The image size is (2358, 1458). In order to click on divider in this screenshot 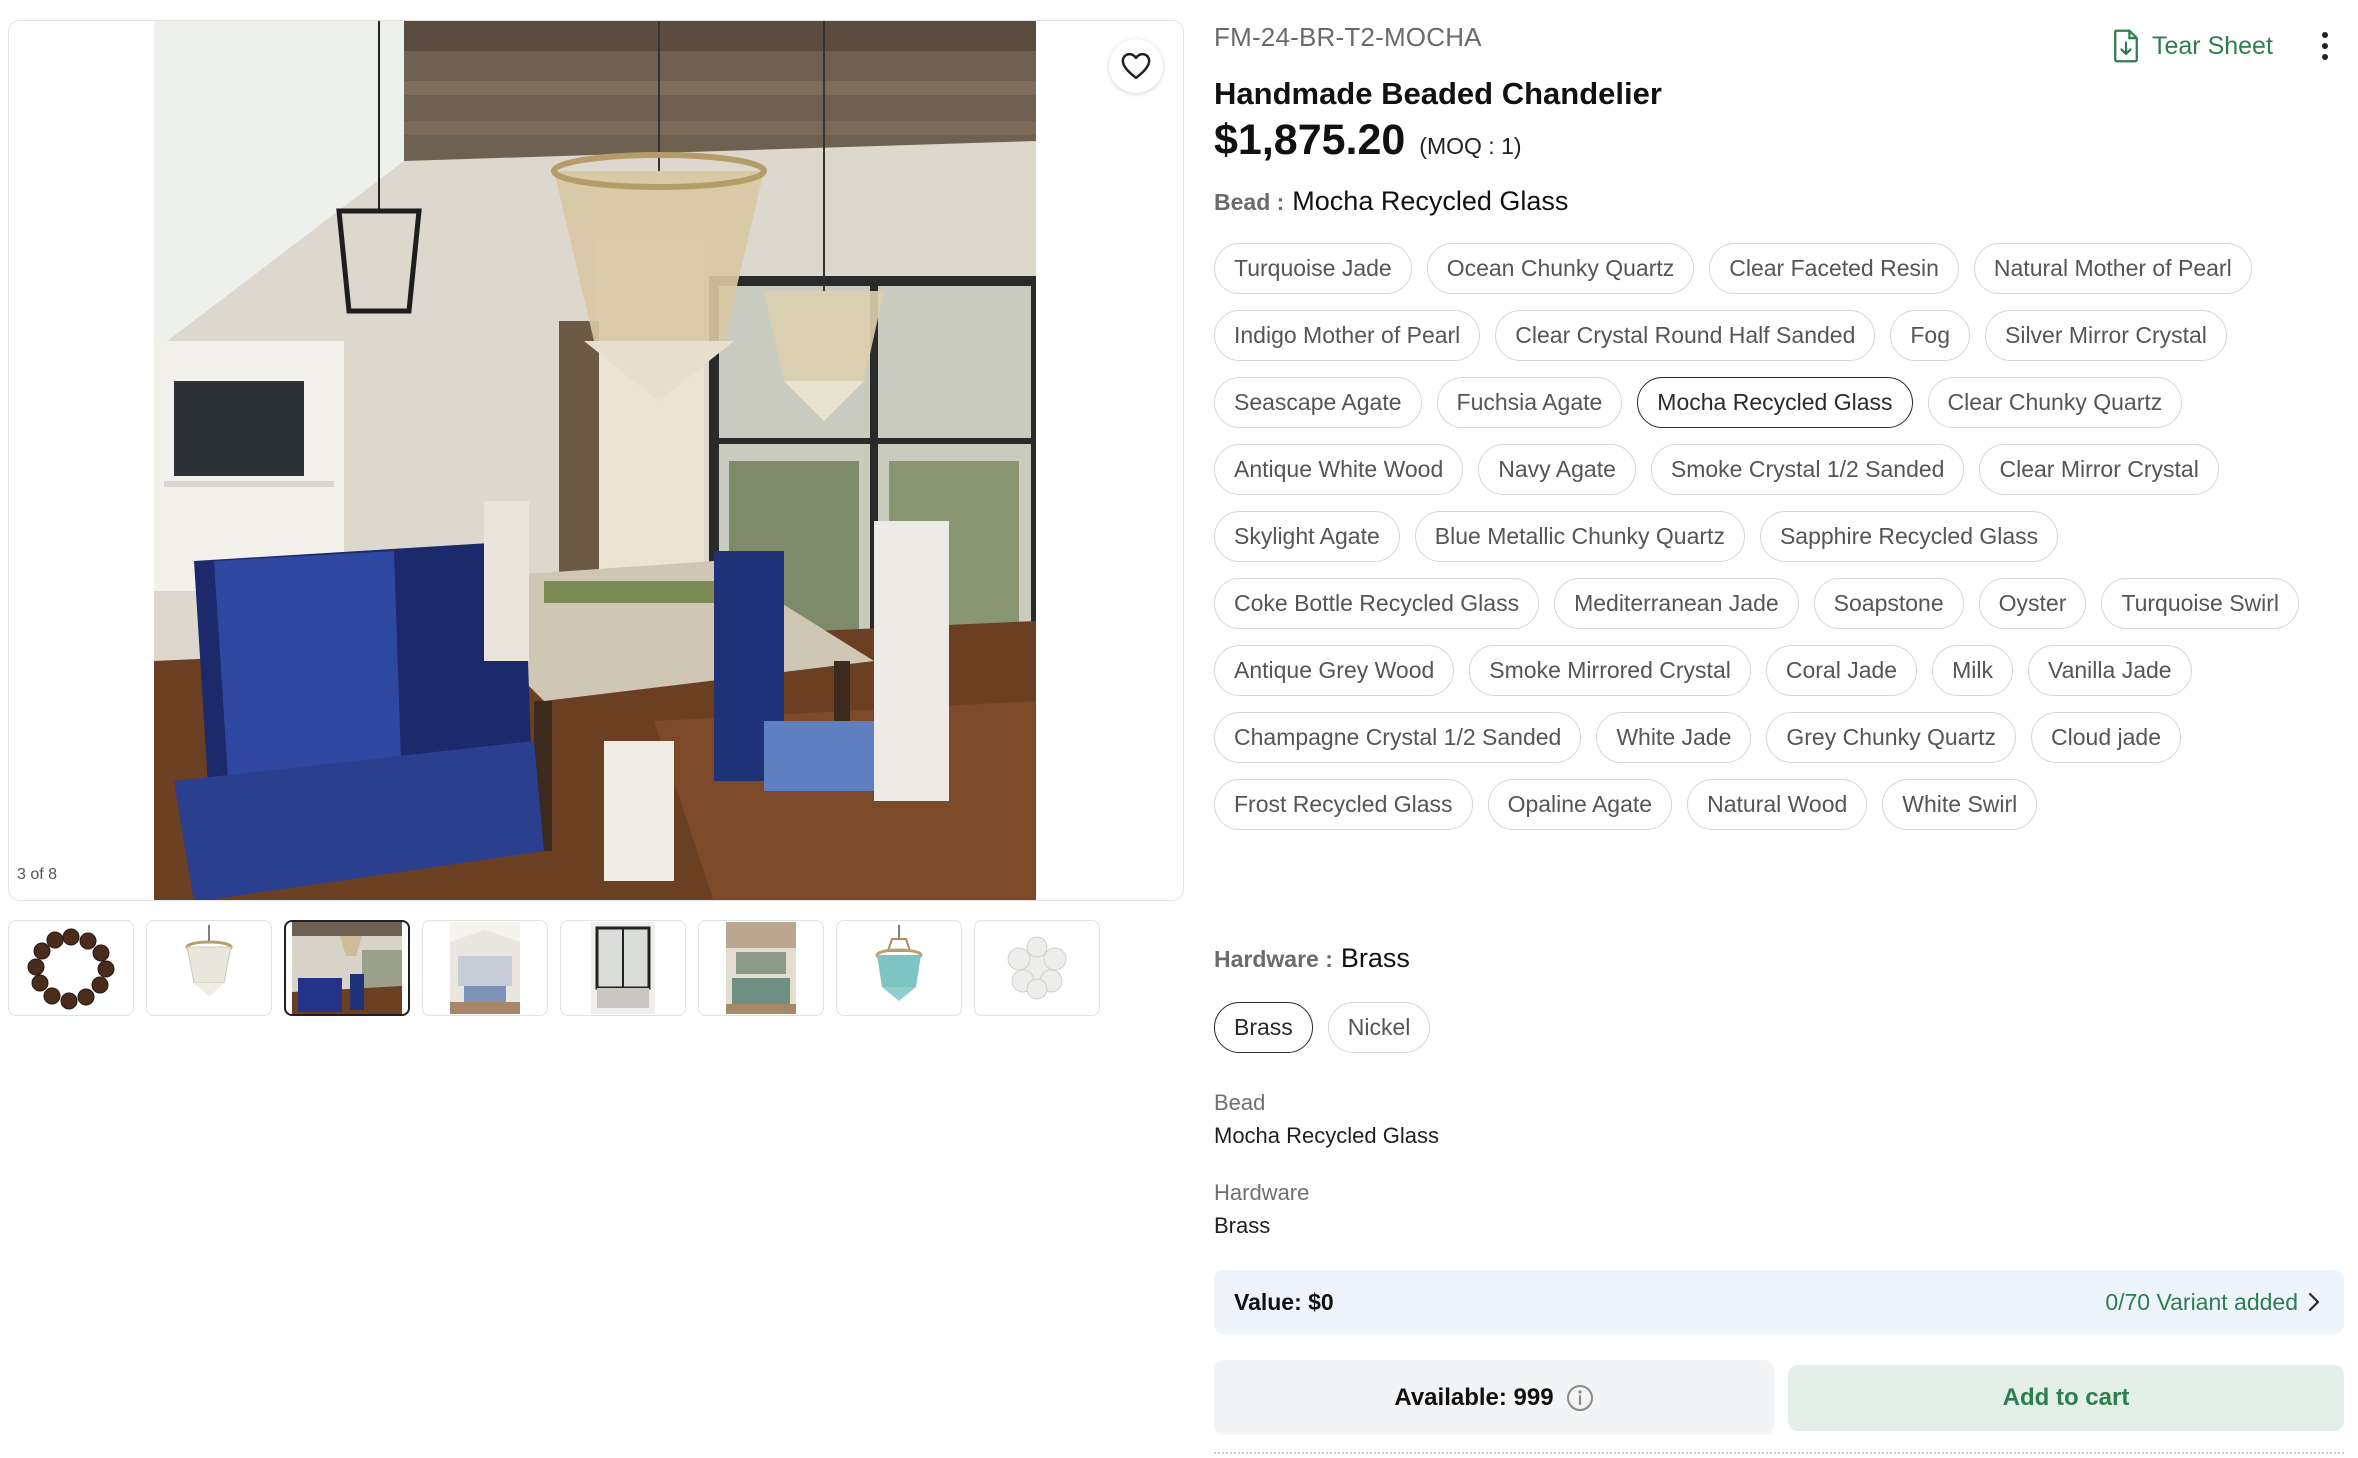, I will do `click(1779, 1453)`.